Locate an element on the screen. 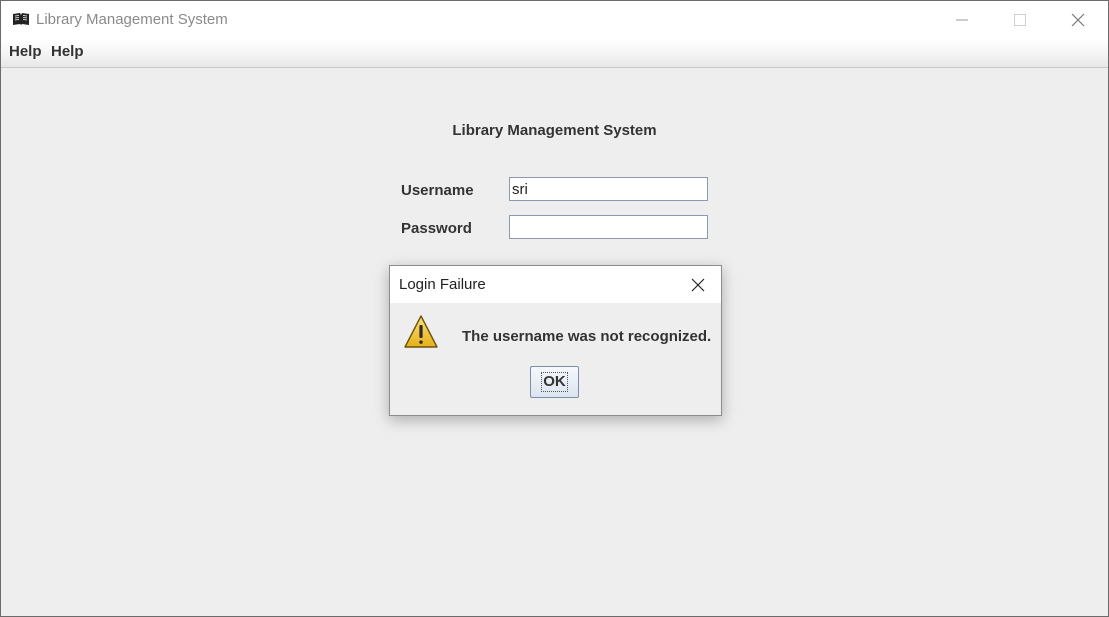 This screenshot has height=617, width=1109. maximize-button is located at coordinates (1020, 20).